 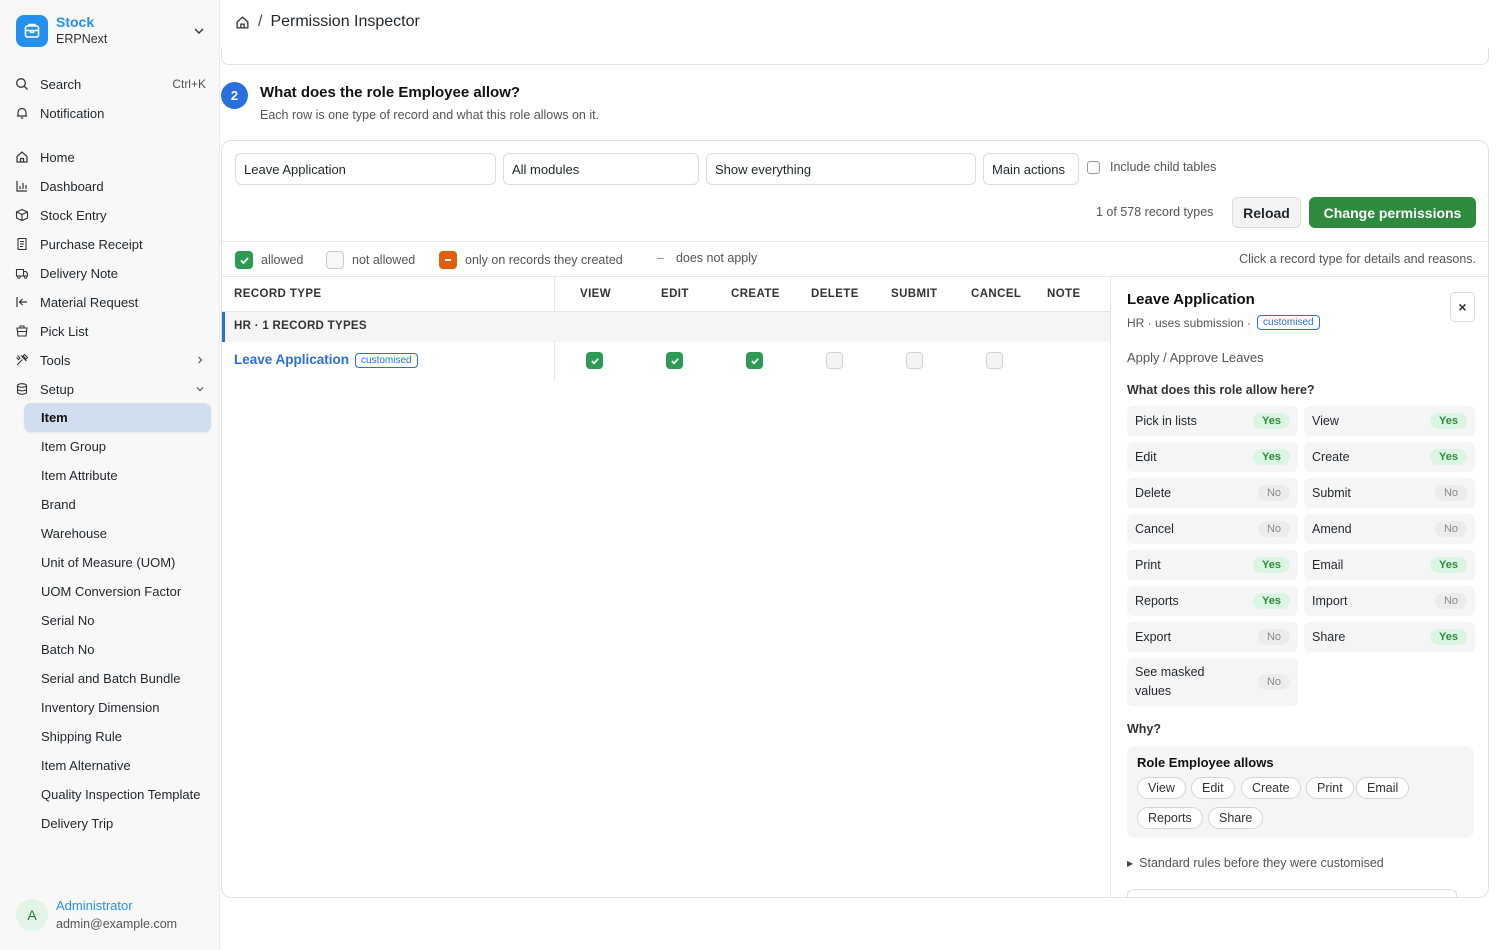 I want to click on dash-icon: –, so click(x=660, y=258).